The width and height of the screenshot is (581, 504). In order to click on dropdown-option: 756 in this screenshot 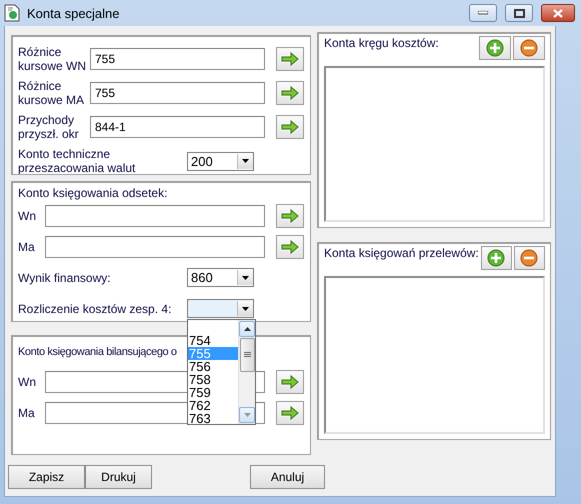, I will do `click(213, 366)`.